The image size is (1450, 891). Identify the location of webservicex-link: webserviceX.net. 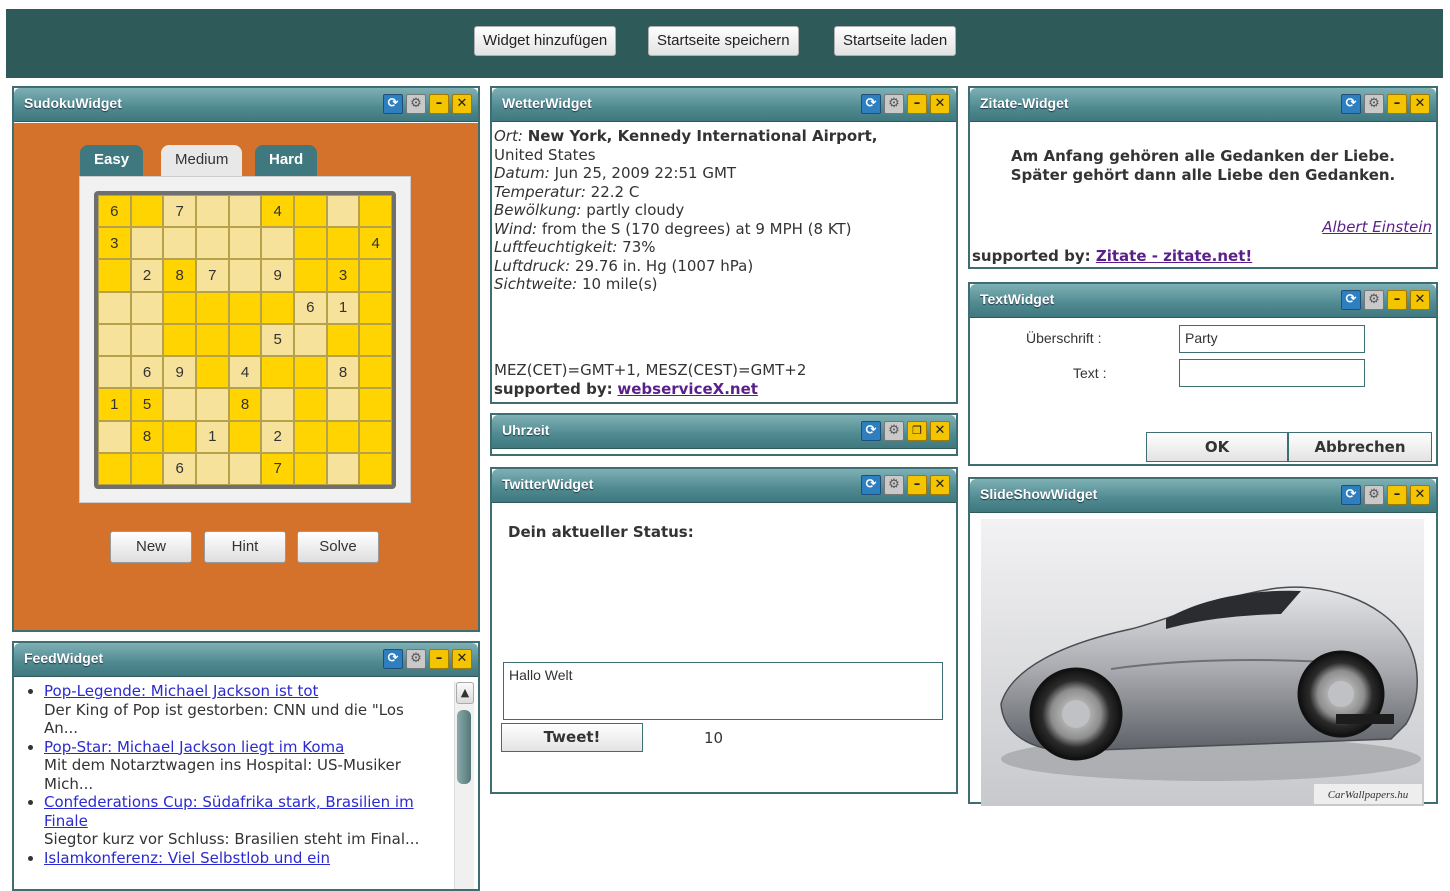
(687, 389).